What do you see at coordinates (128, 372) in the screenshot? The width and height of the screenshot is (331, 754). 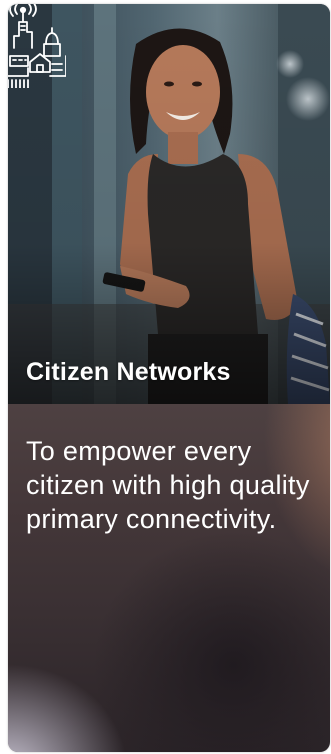 I see `card-title: Citizen Networks` at bounding box center [128, 372].